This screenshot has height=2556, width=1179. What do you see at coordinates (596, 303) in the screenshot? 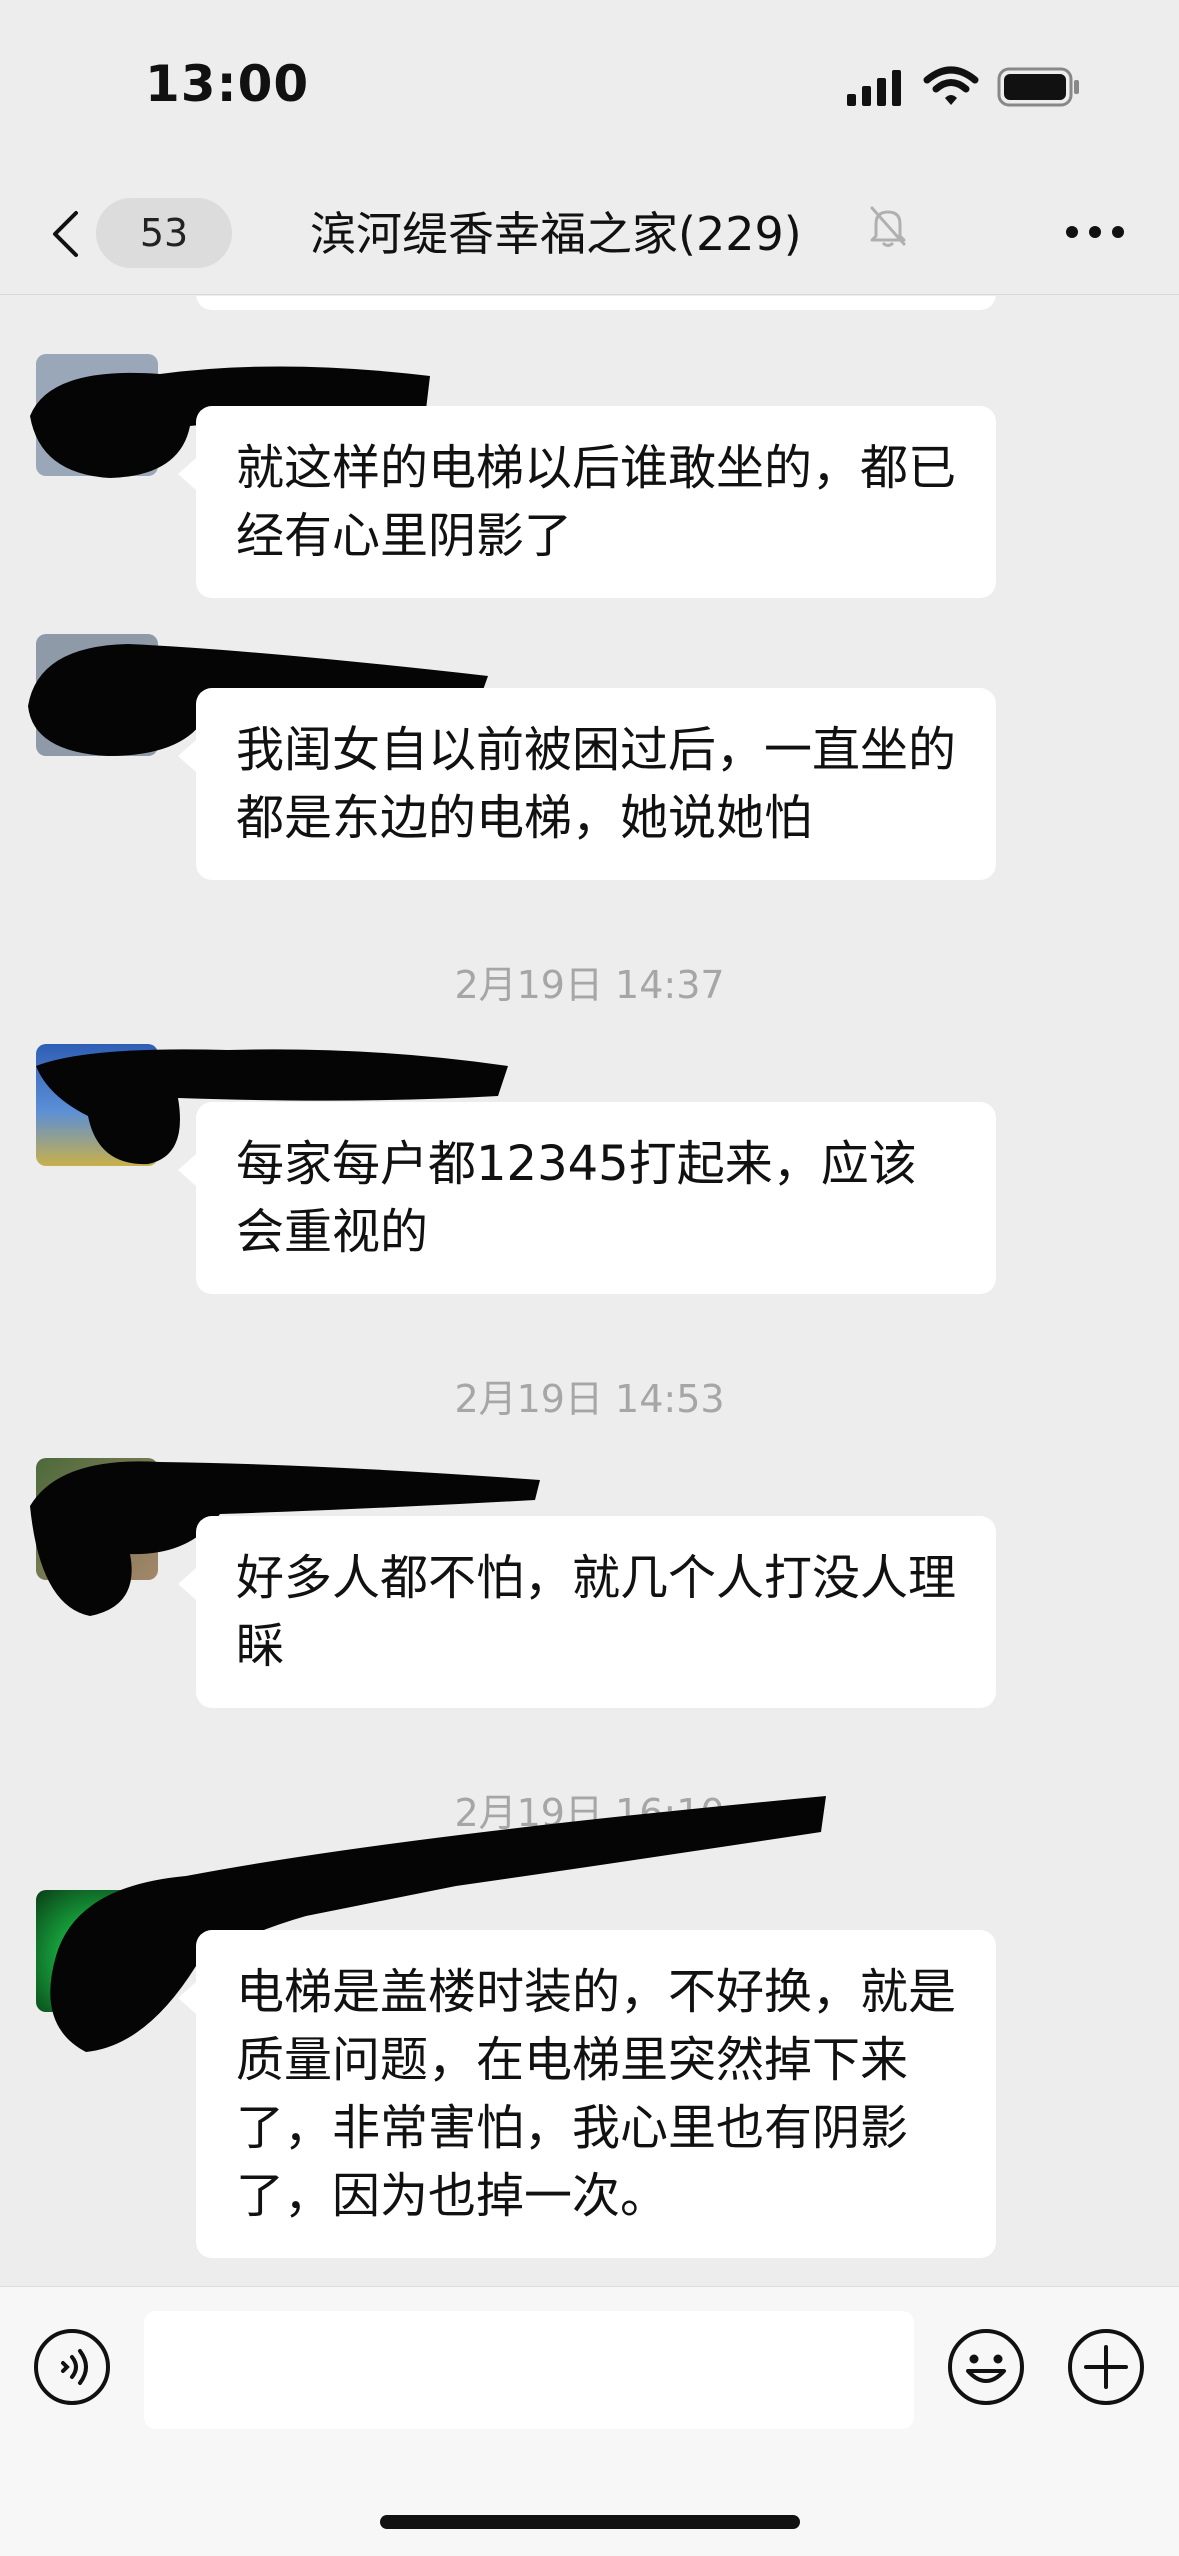
I see `message-bubble-partial` at bounding box center [596, 303].